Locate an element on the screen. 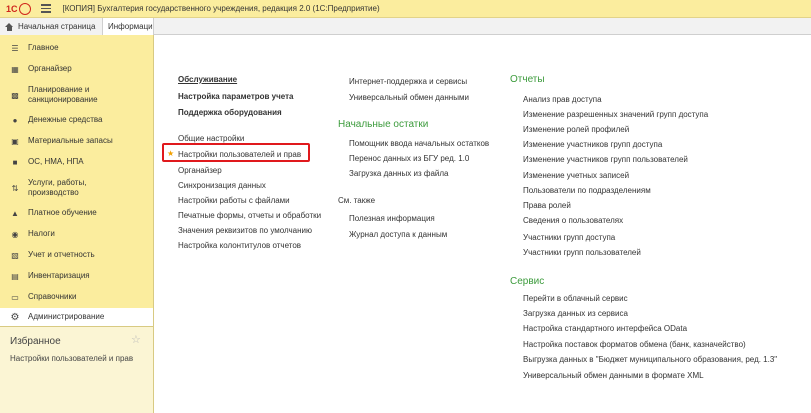  chart-icon: ▩ is located at coordinates (15, 95).